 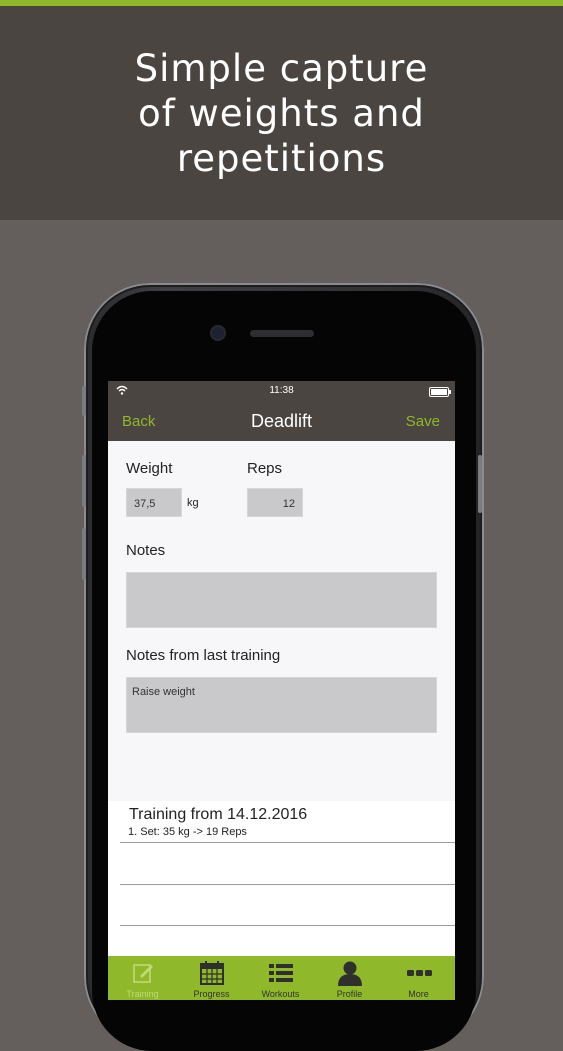 What do you see at coordinates (418, 994) in the screenshot?
I see `tab-label: More` at bounding box center [418, 994].